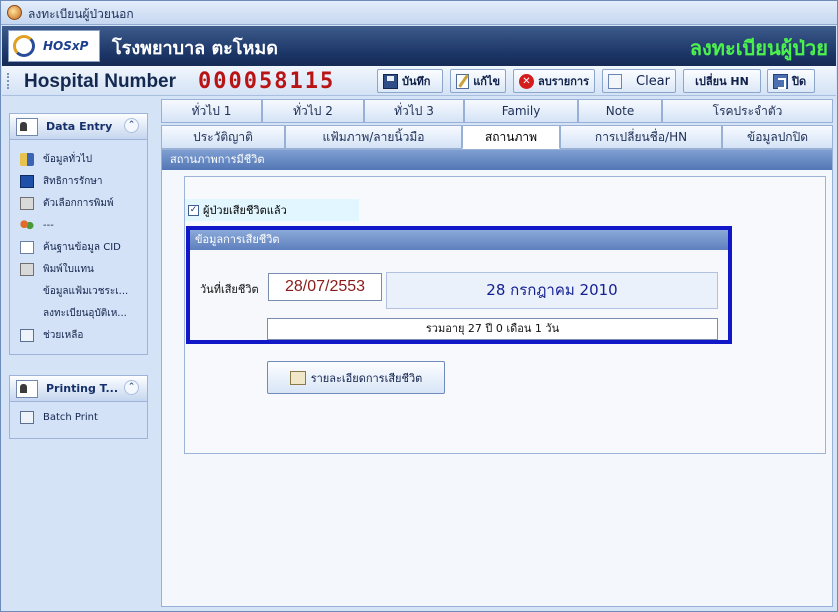 Image resolution: width=838 pixels, height=612 pixels. I want to click on hn-value: 000058115, so click(267, 81).